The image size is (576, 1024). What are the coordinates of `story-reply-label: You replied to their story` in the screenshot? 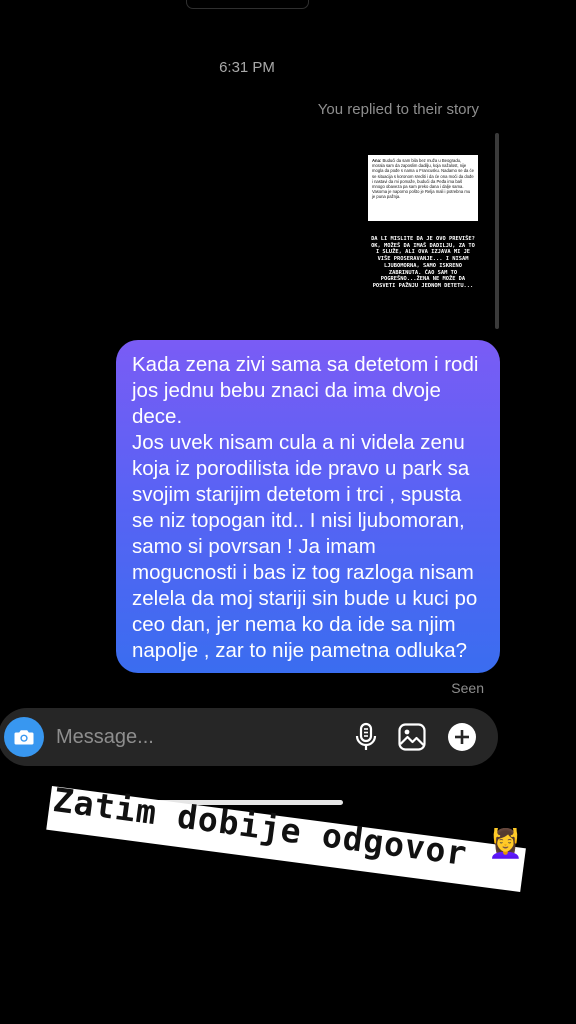 It's located at (398, 109).